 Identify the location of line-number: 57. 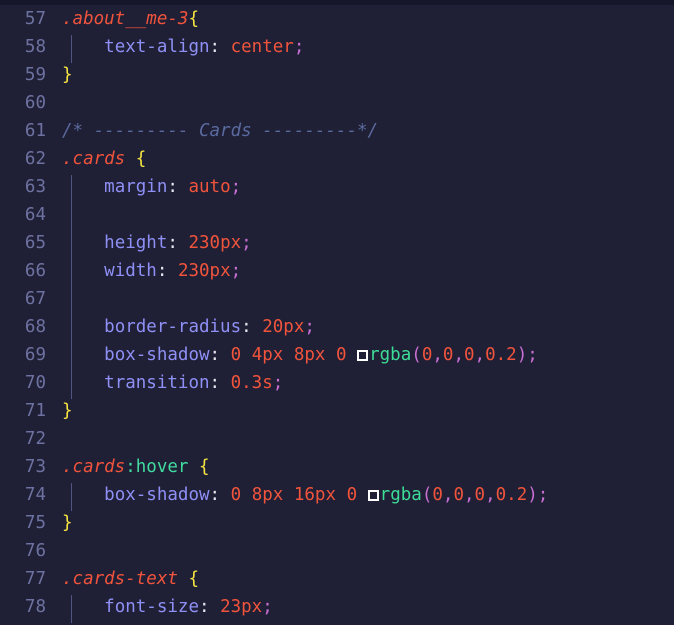
(35, 19).